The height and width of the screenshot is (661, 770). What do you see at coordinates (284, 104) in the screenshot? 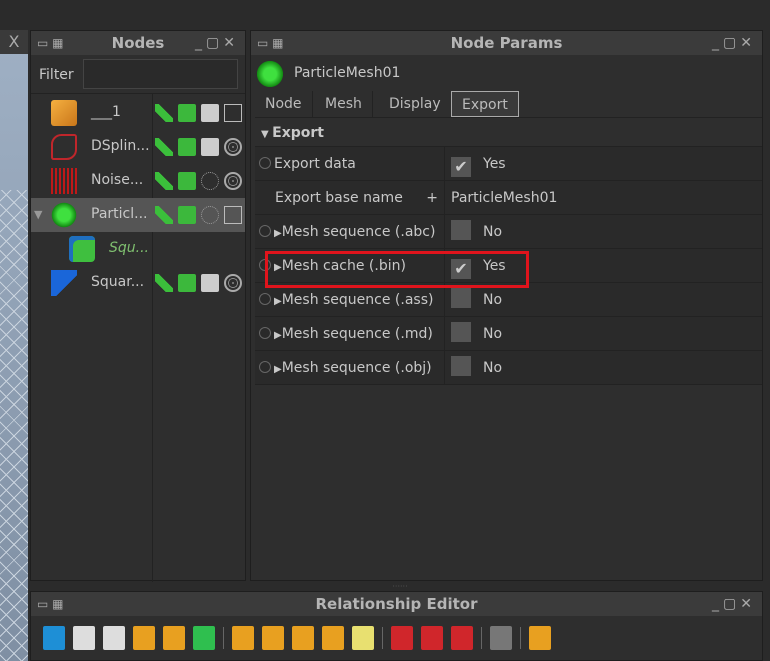
I see `tab-node: Node` at bounding box center [284, 104].